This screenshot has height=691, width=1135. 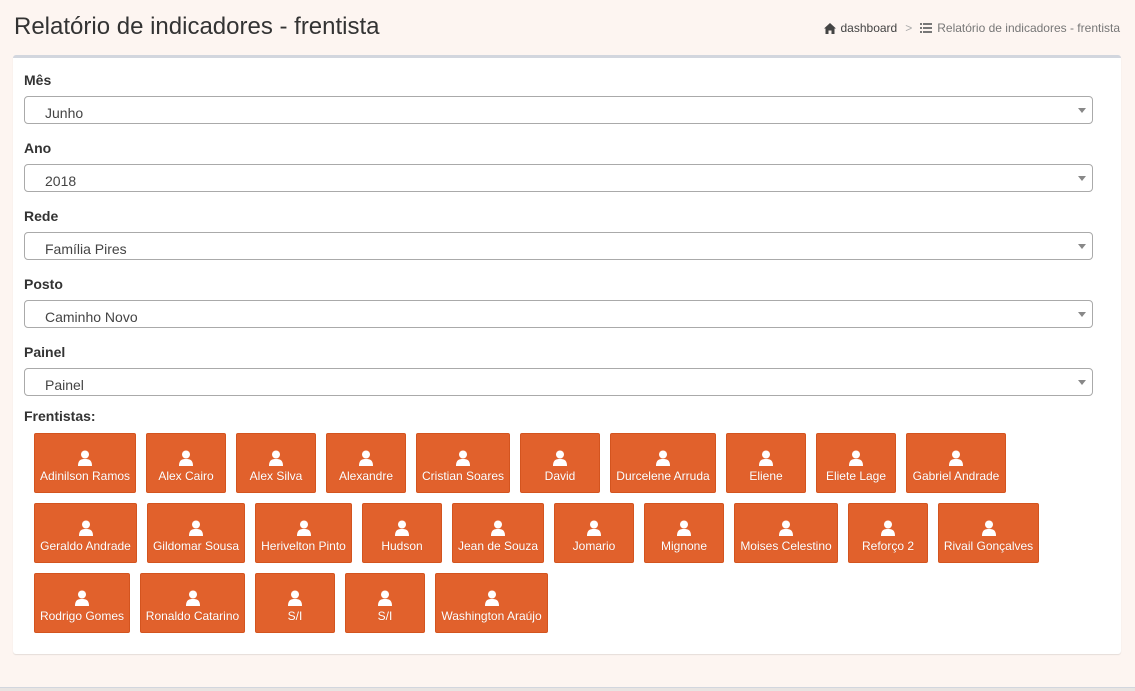 I want to click on breadcrumb-home-link: dashboard, so click(x=860, y=28).